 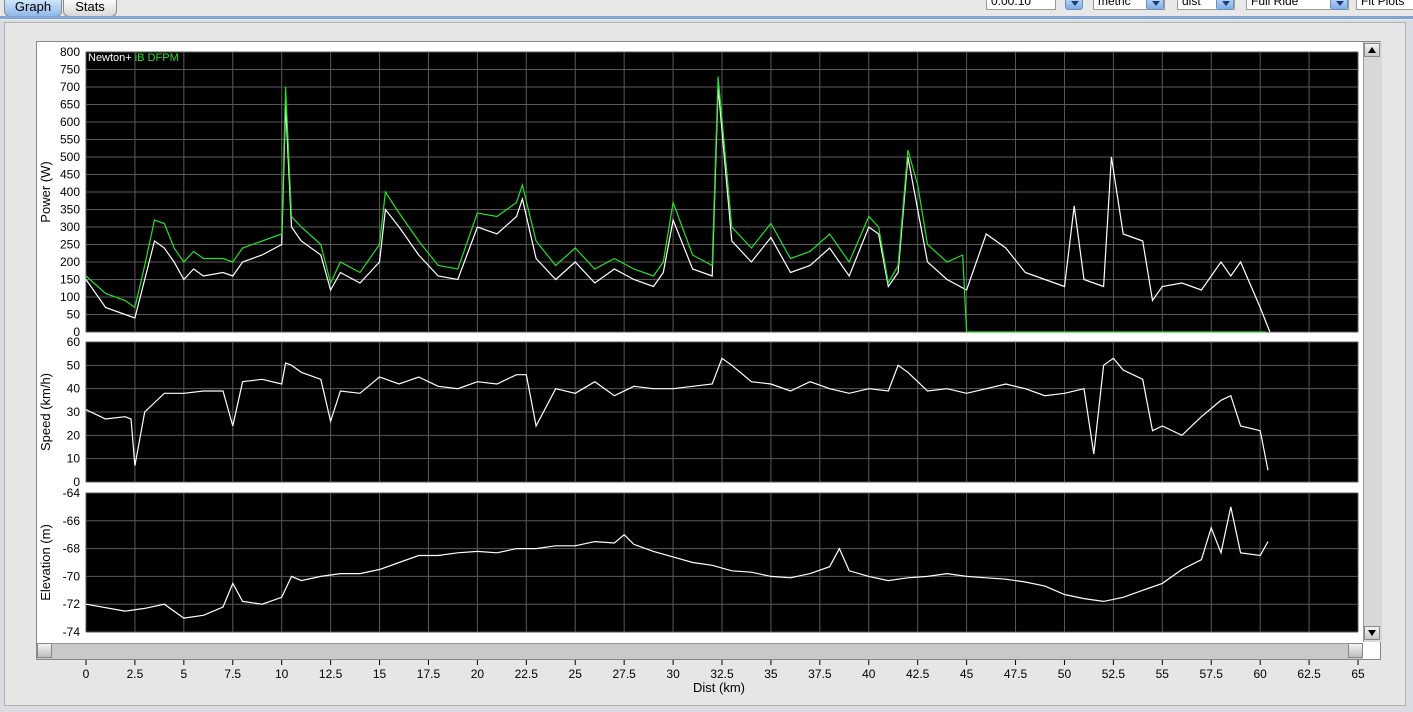 I want to click on x-tick-label: 22.5, so click(x=527, y=674).